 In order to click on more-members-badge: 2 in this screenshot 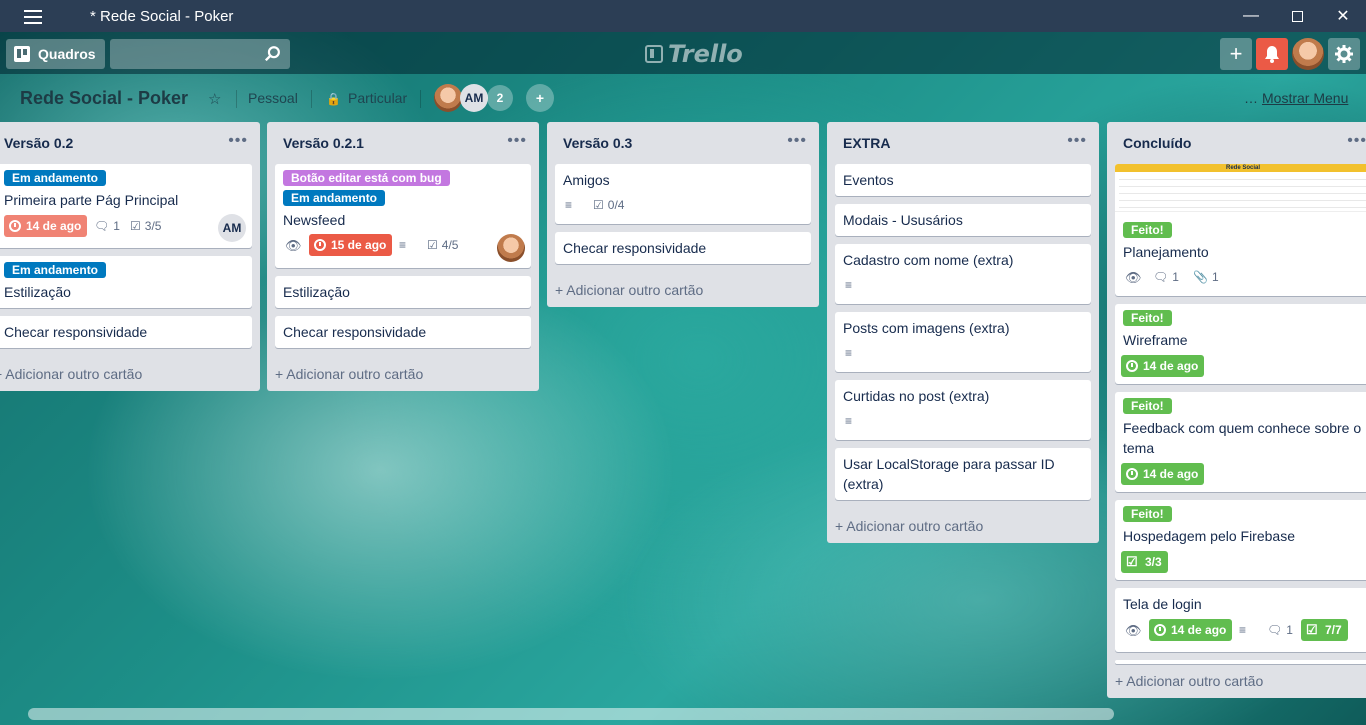, I will do `click(500, 98)`.